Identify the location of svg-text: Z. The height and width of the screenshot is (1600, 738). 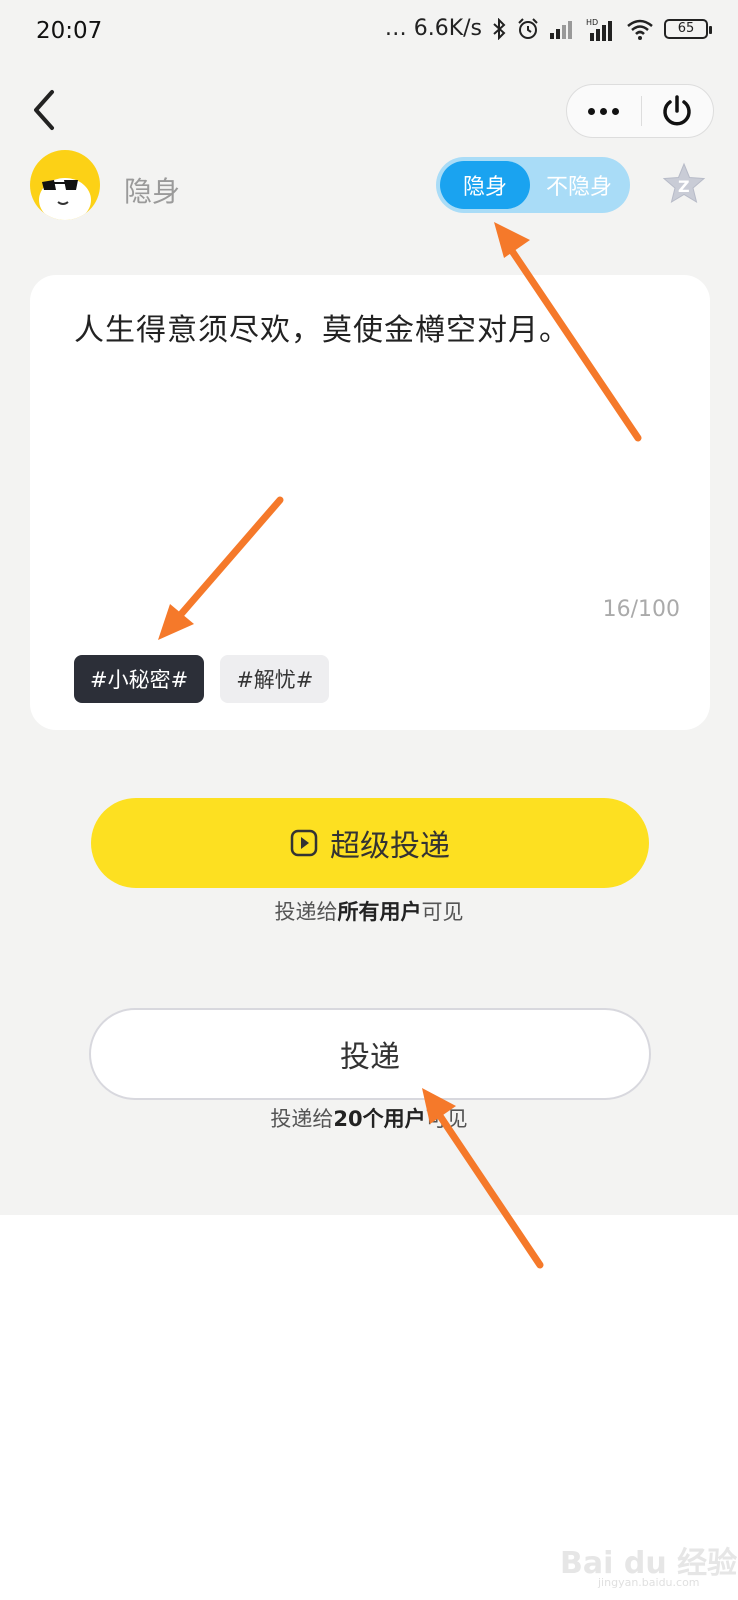
(684, 186).